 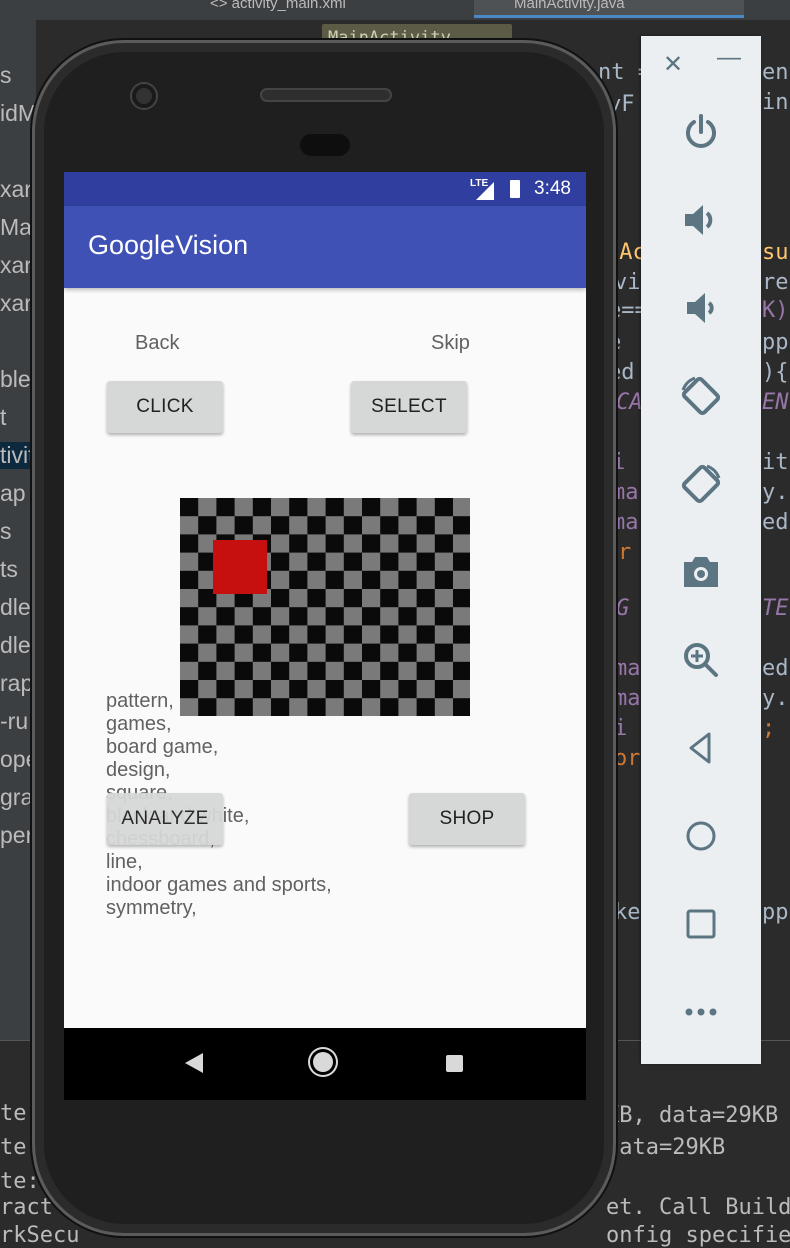 What do you see at coordinates (467, 819) in the screenshot?
I see `shop-button: SHOP` at bounding box center [467, 819].